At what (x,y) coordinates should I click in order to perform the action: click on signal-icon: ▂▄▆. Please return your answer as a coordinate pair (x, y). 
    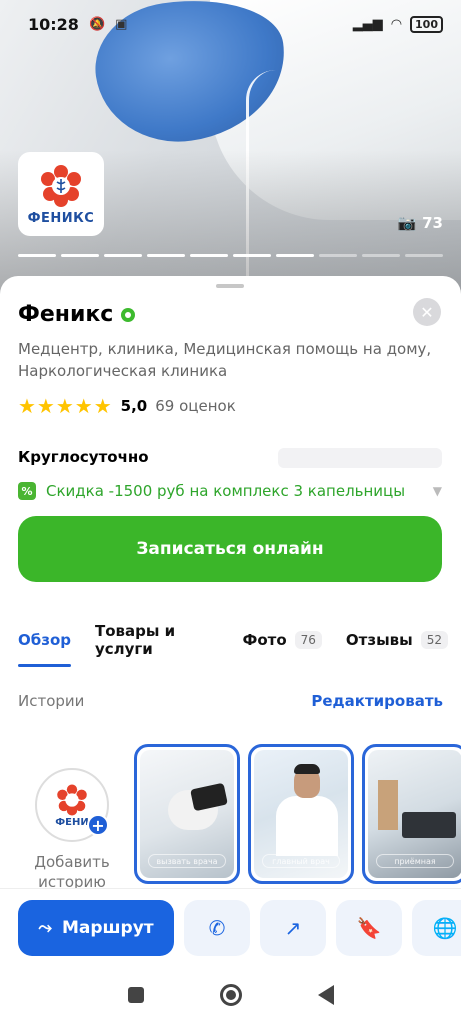
    Looking at the image, I should click on (367, 24).